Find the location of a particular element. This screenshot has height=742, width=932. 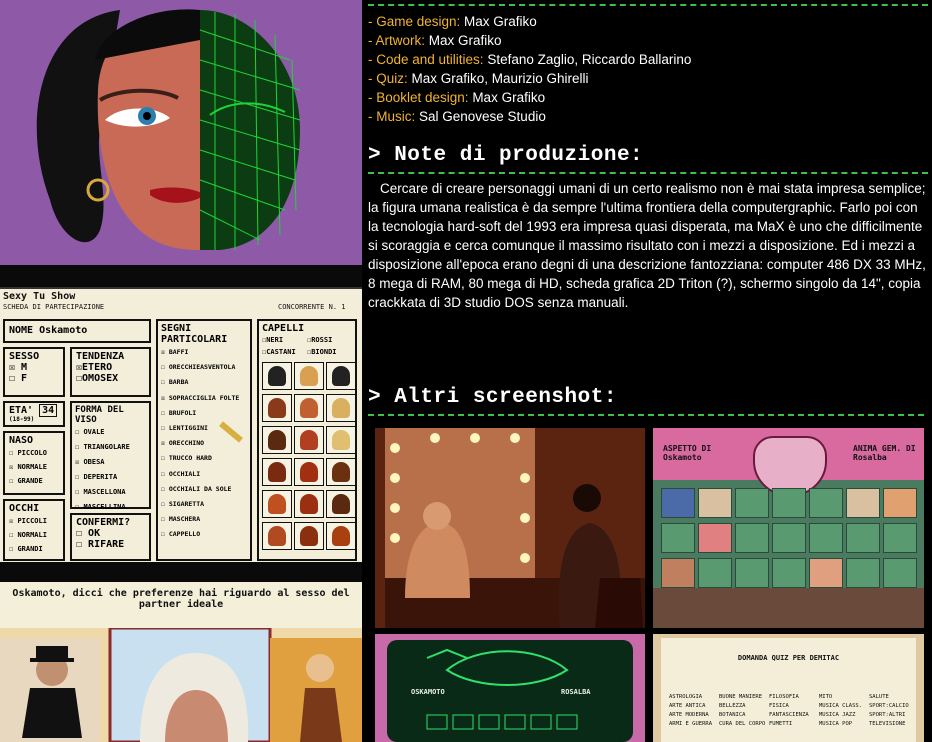

quiz-category: SPORT:CALCIO is located at coordinates (894, 706).